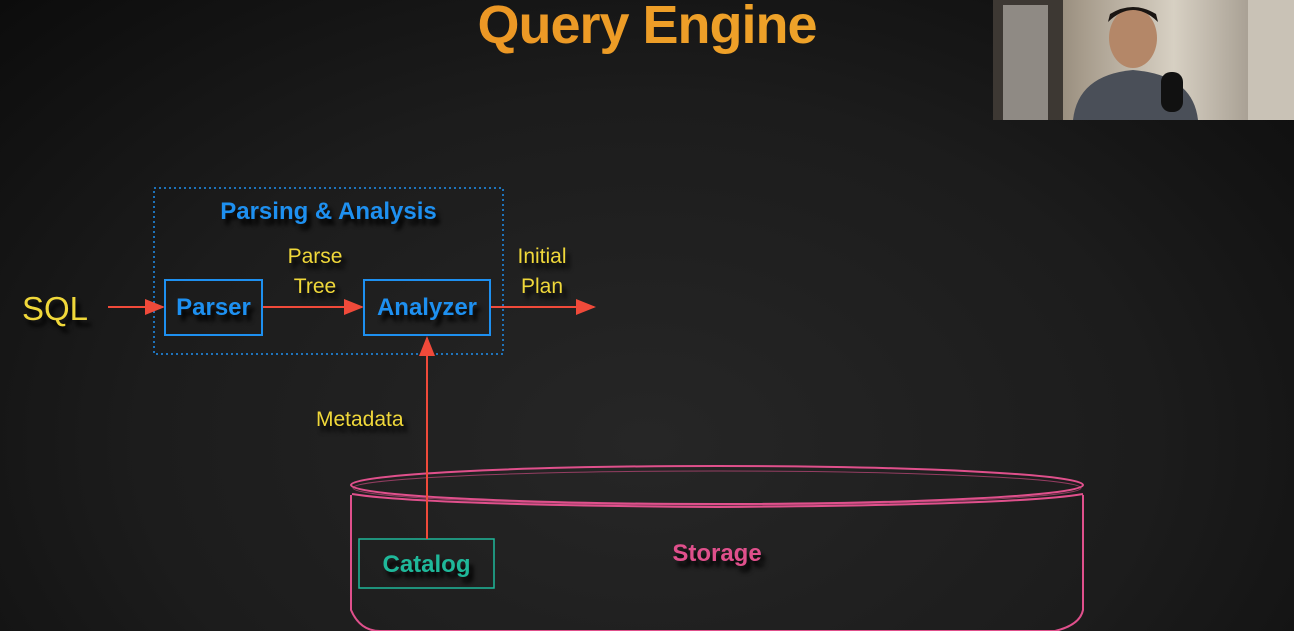 This screenshot has height=631, width=1294. I want to click on analyzer-label: Analyzer, so click(427, 307).